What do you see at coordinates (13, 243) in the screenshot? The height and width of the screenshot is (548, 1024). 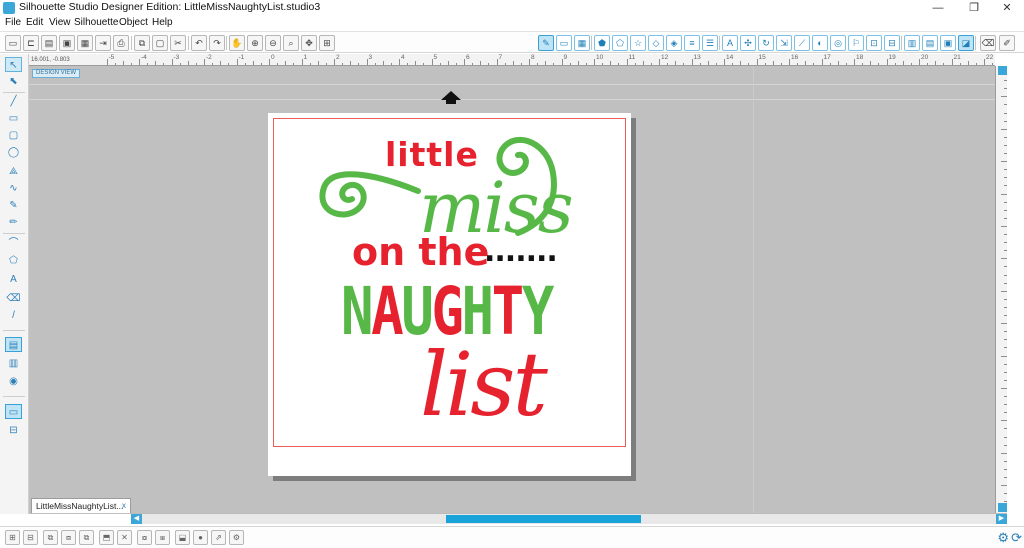 I see `arc-tool-icon: ⌒` at bounding box center [13, 243].